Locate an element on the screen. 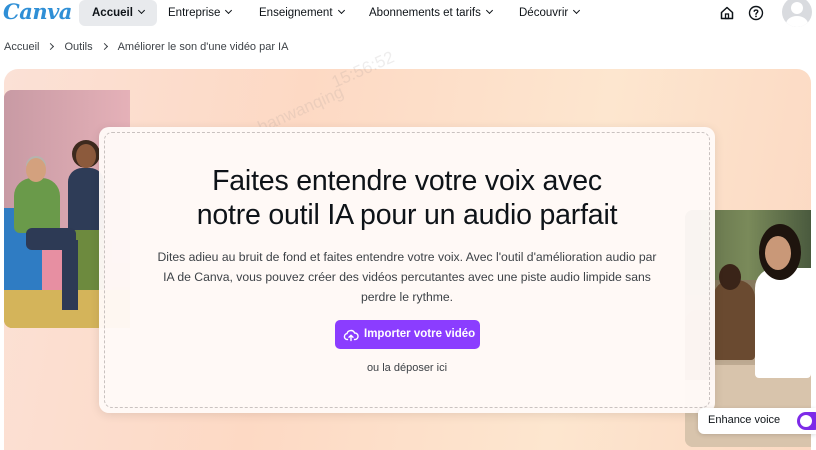 This screenshot has width=816, height=450. nav-item-label: Entreprise is located at coordinates (194, 13).